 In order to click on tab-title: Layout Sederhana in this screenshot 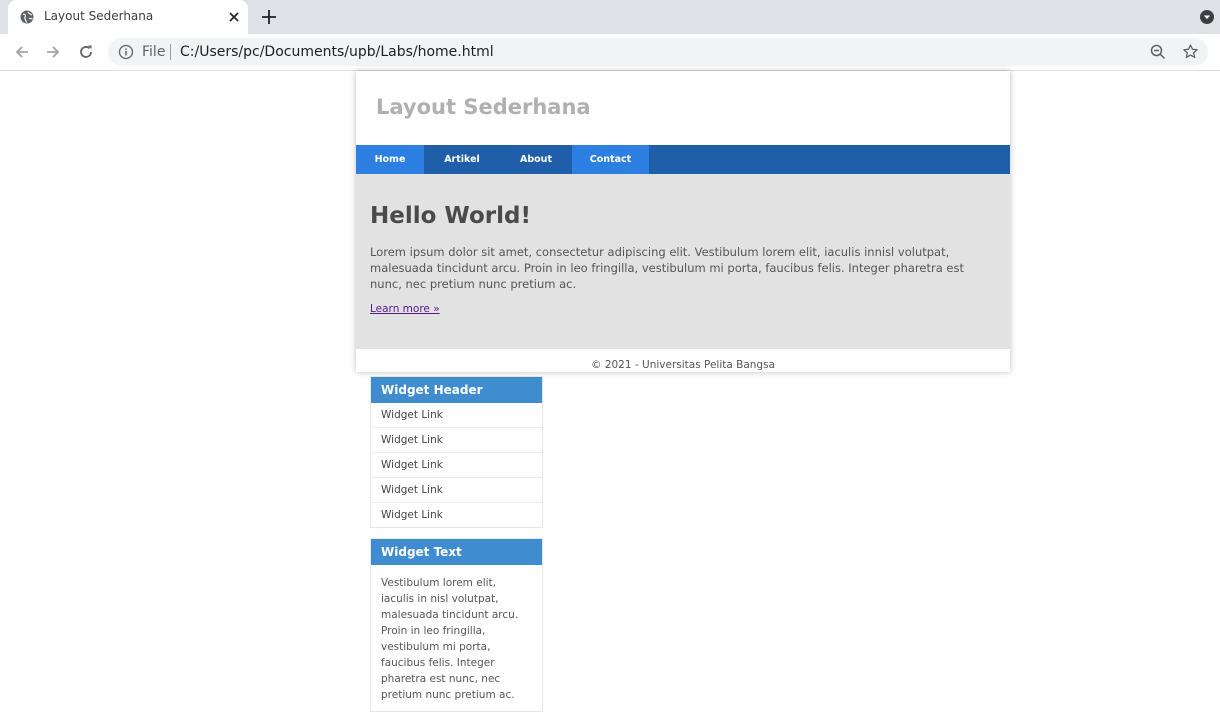, I will do `click(99, 16)`.